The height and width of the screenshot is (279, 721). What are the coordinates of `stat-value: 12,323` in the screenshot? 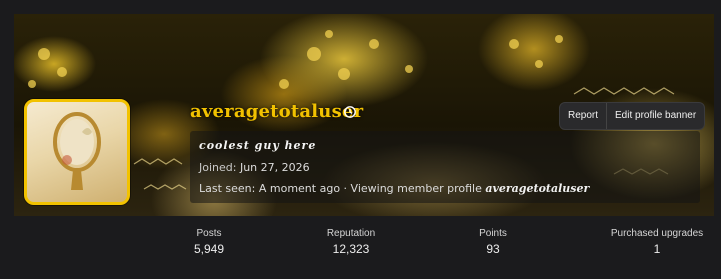 It's located at (351, 249).